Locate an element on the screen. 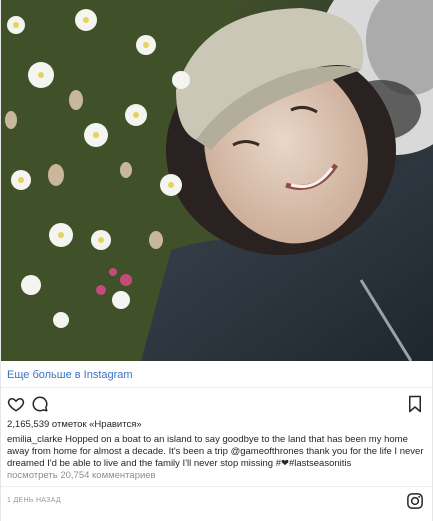 The image size is (433, 521). heart-icon is located at coordinates (16, 404).